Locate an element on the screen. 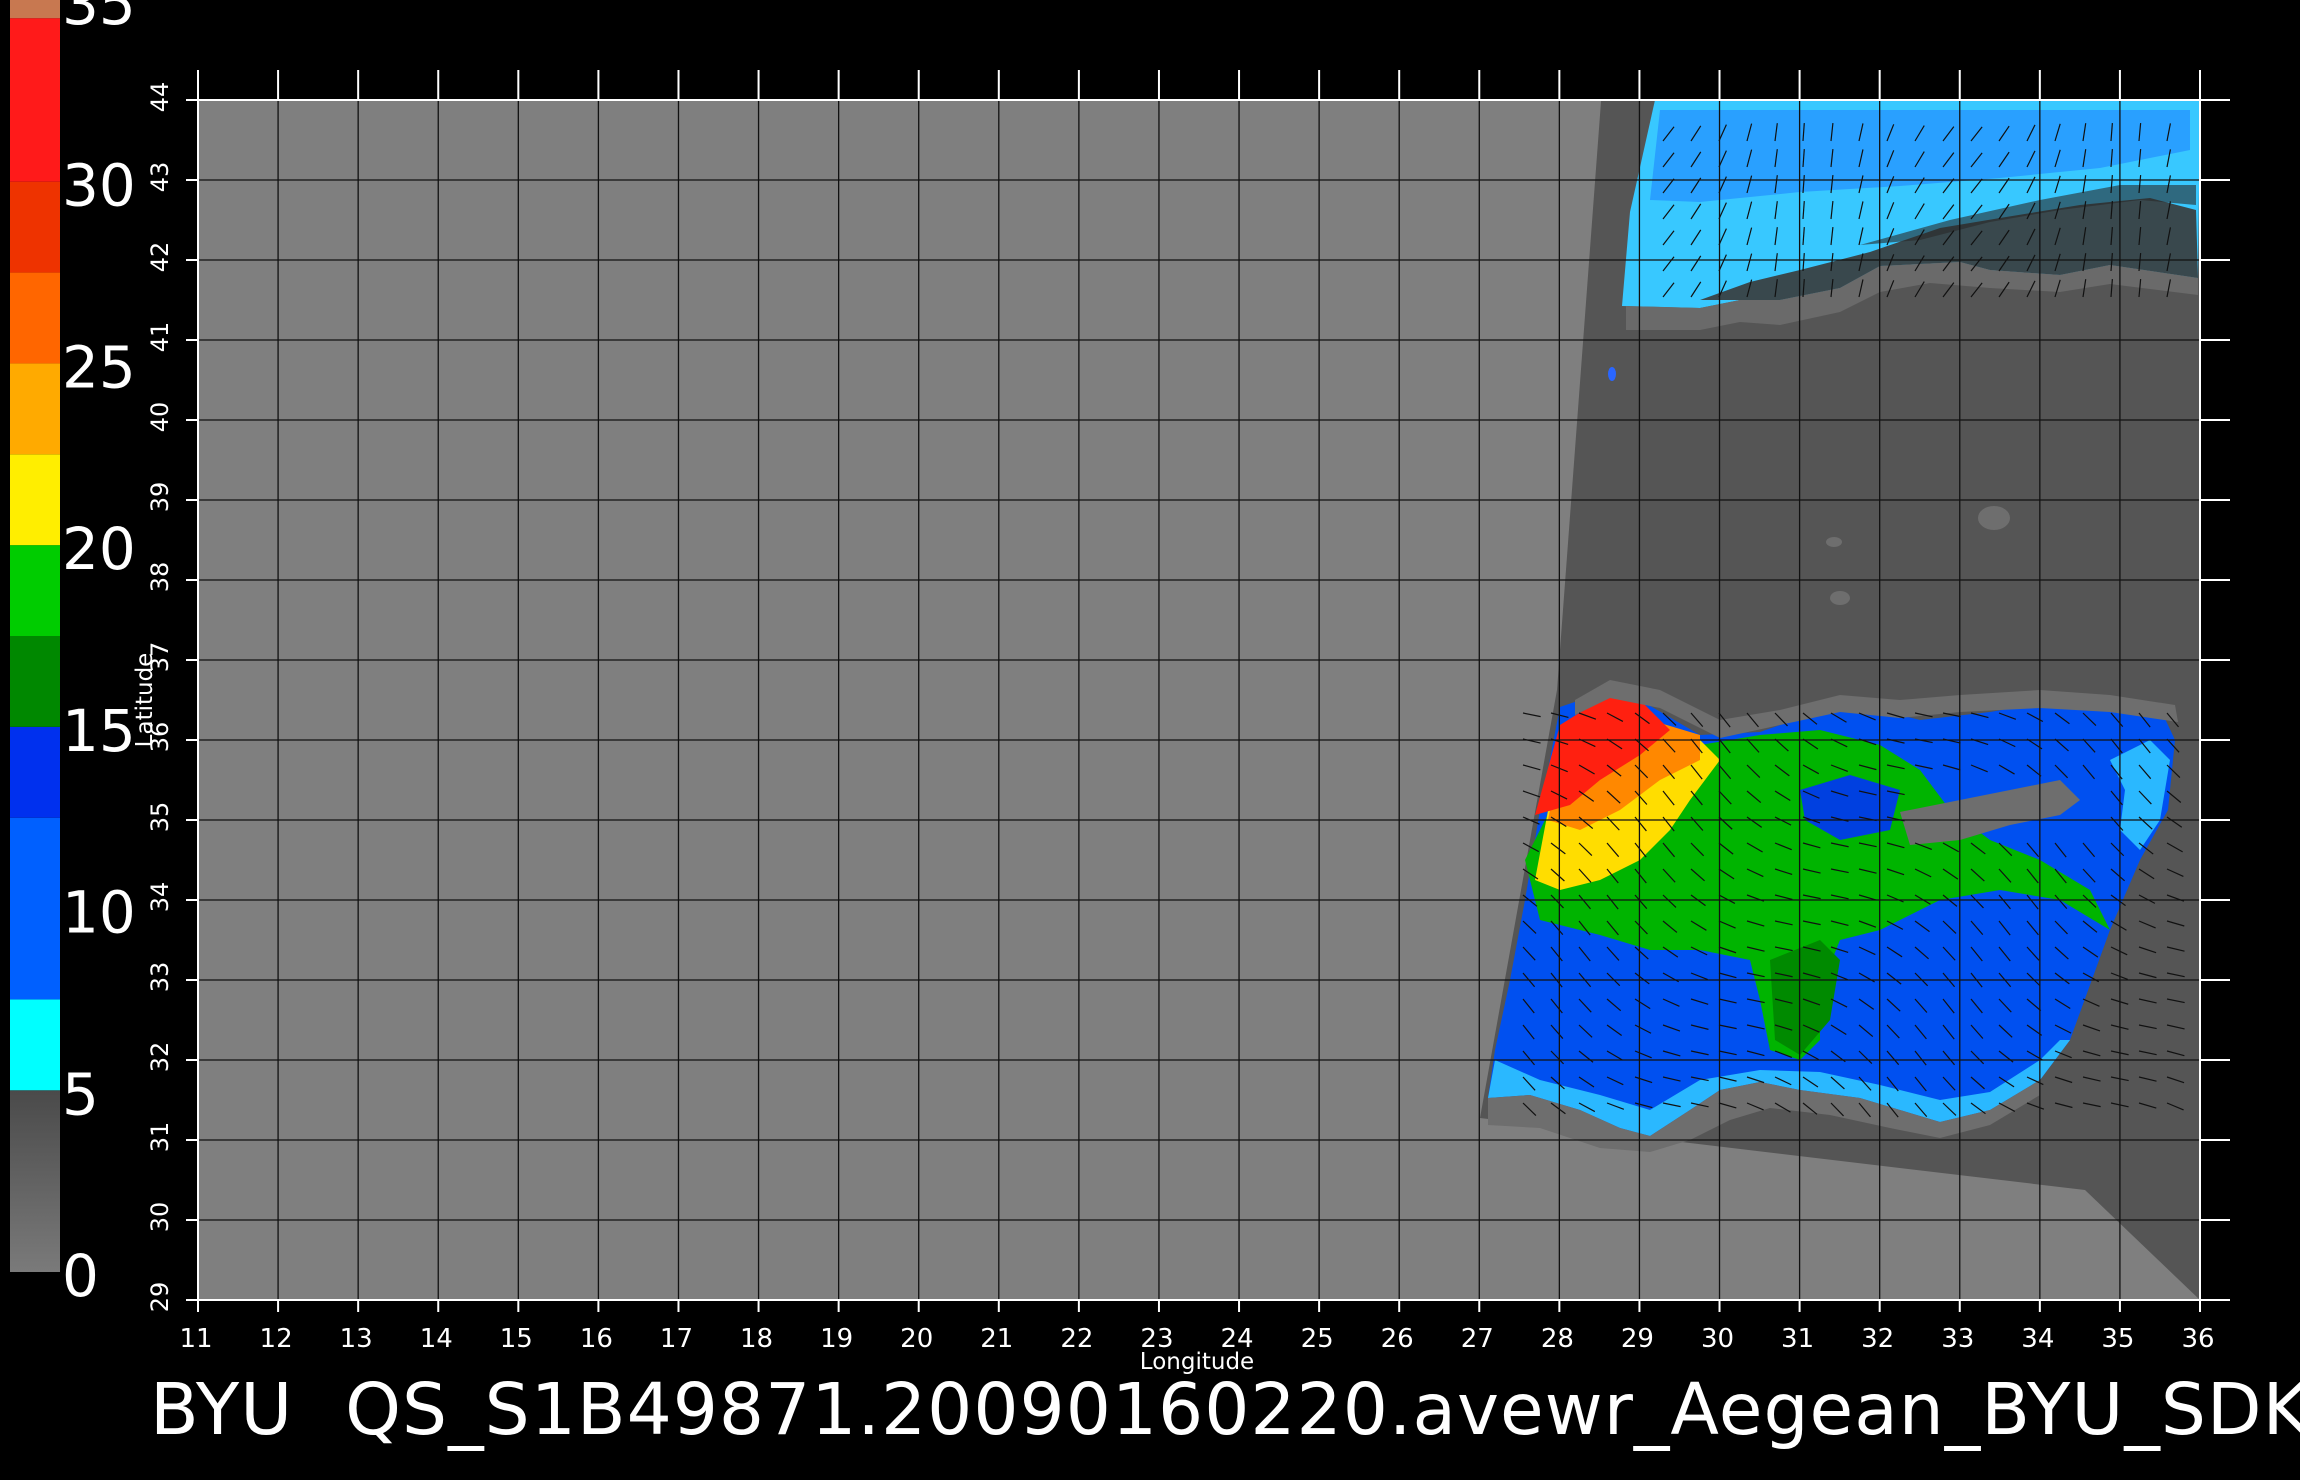 This screenshot has width=2300, height=1480. y-axis-label: Latitude is located at coordinates (145, 700).